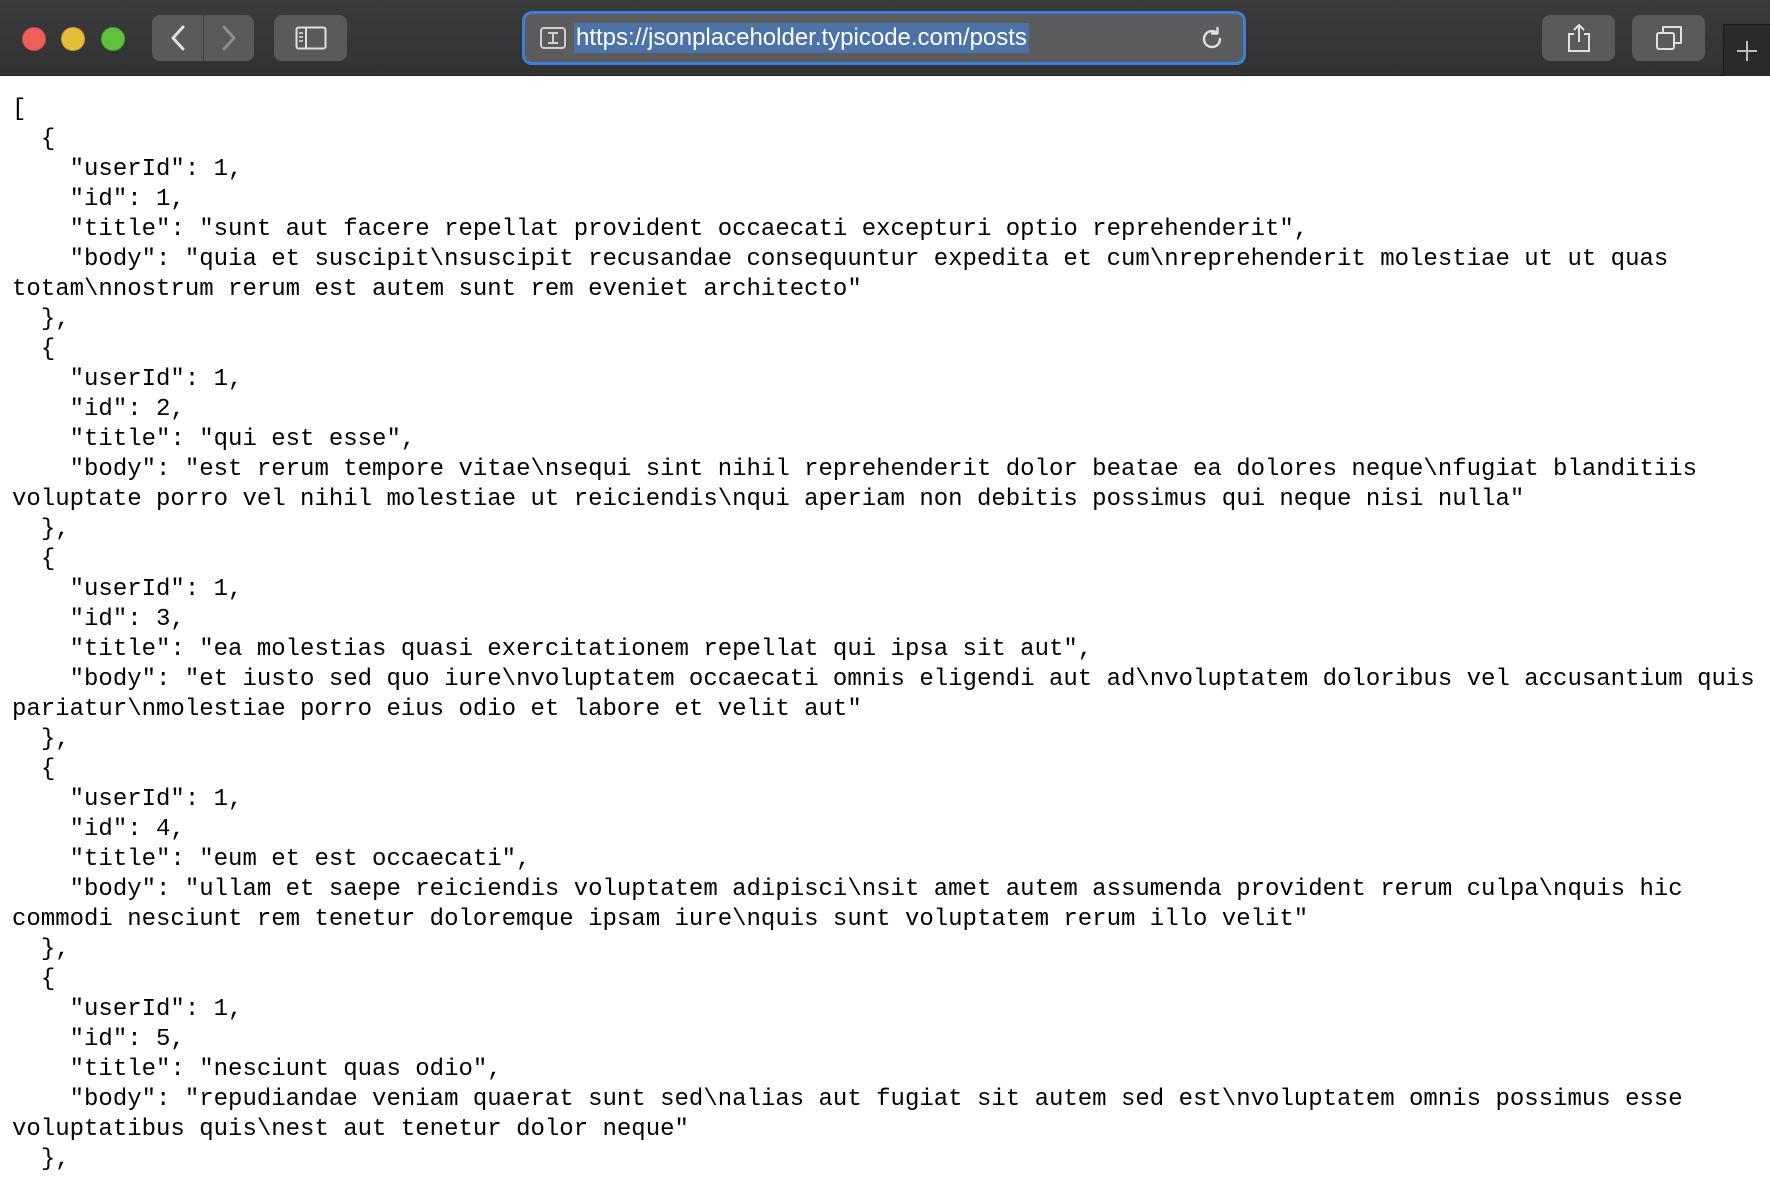  I want to click on reload-button, so click(1212, 39).